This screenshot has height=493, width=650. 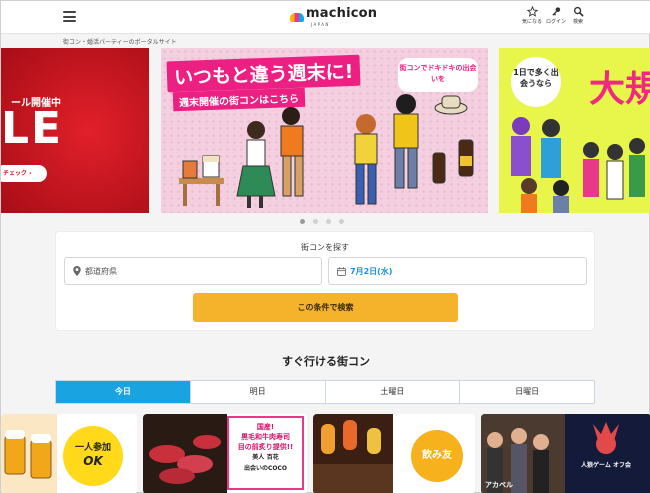 I want to click on date-select: 7月2日(水), so click(x=457, y=271).